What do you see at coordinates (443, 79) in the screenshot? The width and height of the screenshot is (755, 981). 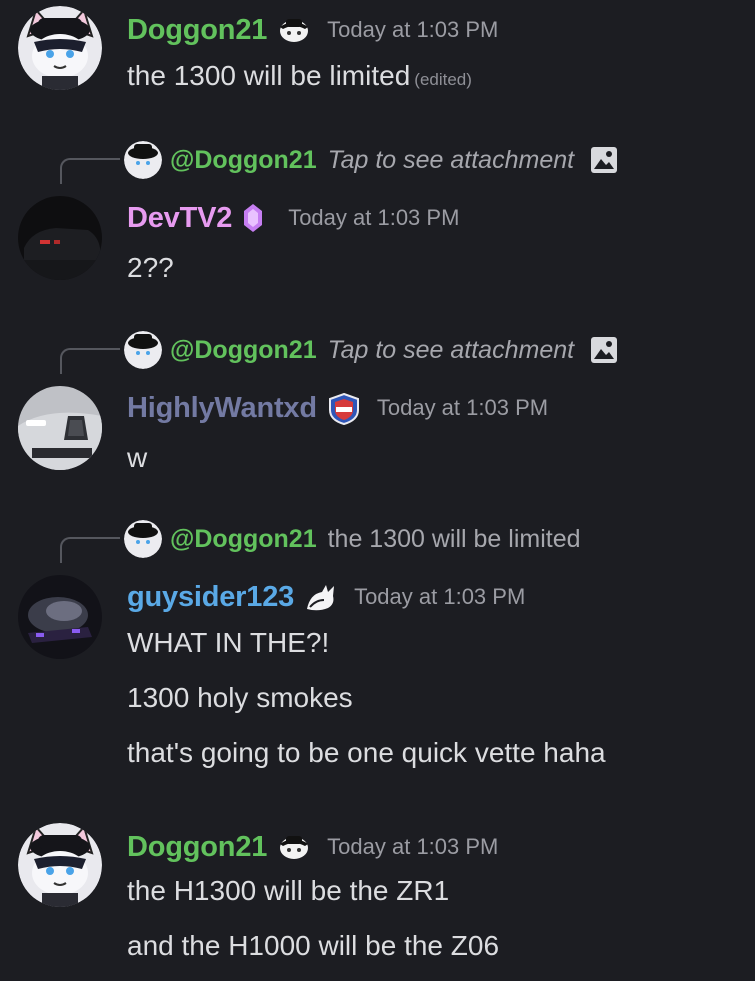 I see `edited-label: (edited)` at bounding box center [443, 79].